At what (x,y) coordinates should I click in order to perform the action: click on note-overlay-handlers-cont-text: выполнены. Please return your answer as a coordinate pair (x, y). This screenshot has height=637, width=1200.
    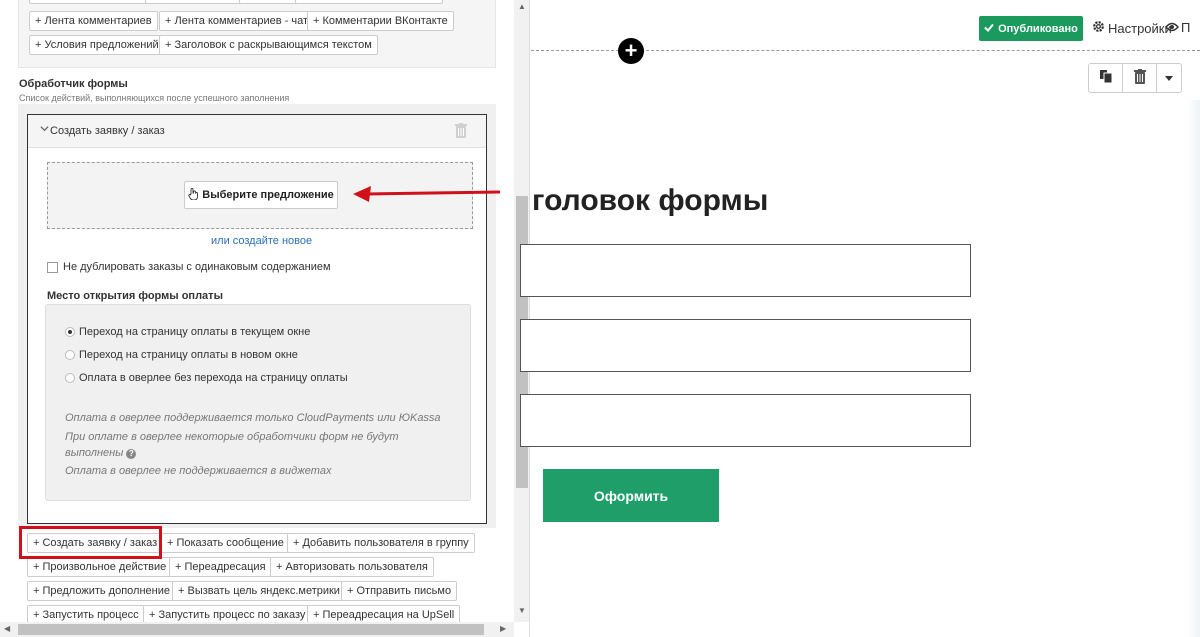
    Looking at the image, I should click on (94, 453).